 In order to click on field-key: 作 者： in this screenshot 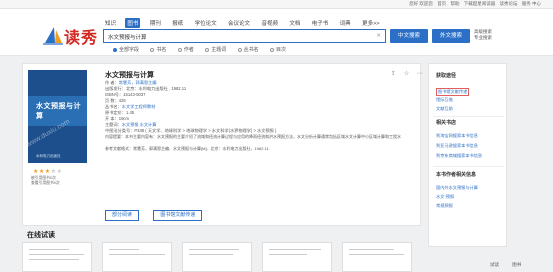, I will do `click(112, 82)`.